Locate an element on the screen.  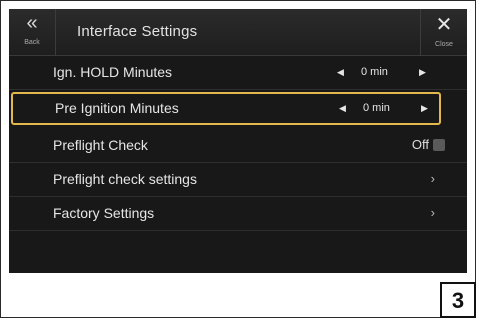
double-chevron-left-icon: « is located at coordinates (32, 23).